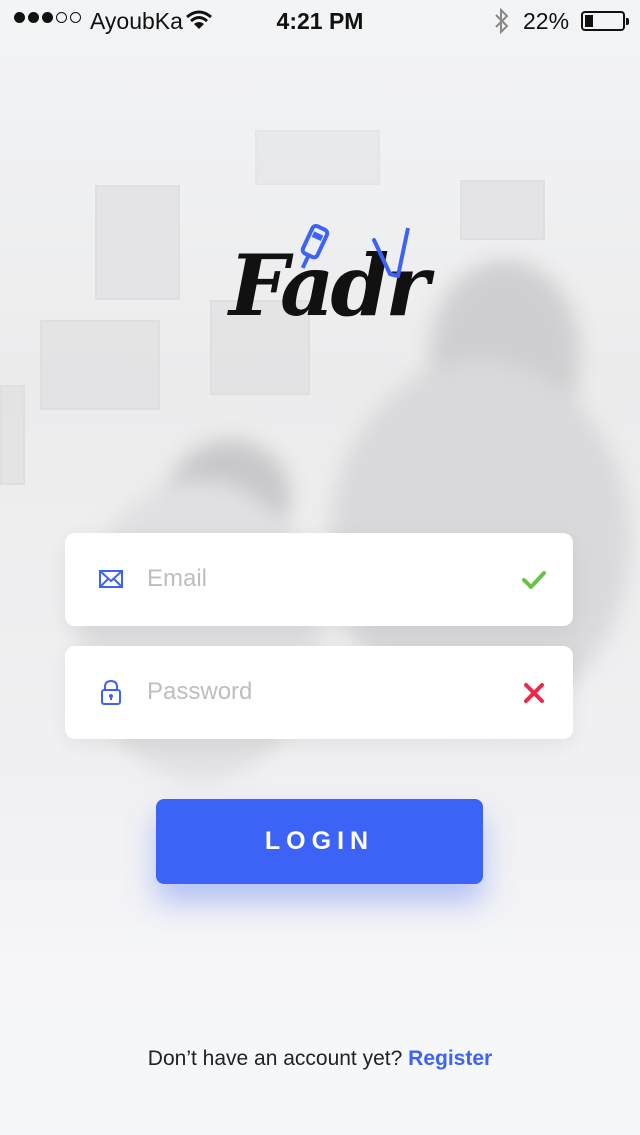  I want to click on password-field, so click(319, 692).